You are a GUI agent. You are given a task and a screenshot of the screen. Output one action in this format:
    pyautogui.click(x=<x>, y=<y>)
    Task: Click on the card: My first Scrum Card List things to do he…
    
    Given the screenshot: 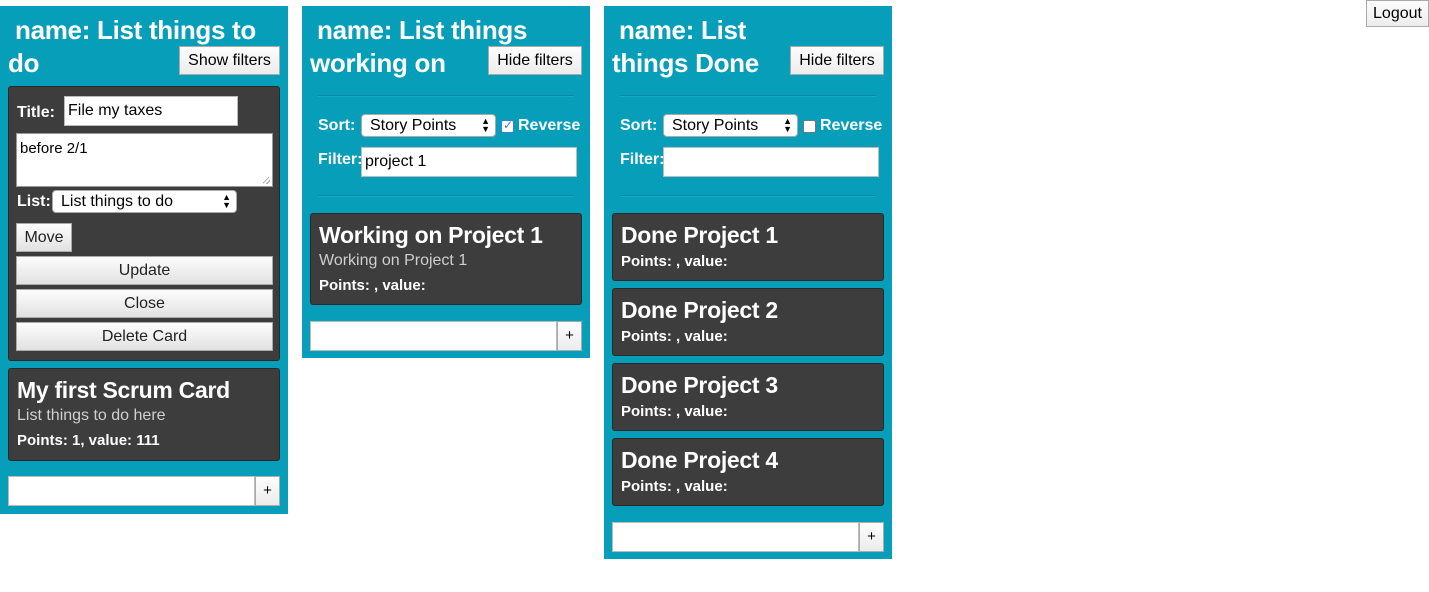 What is the action you would take?
    pyautogui.click(x=144, y=414)
    